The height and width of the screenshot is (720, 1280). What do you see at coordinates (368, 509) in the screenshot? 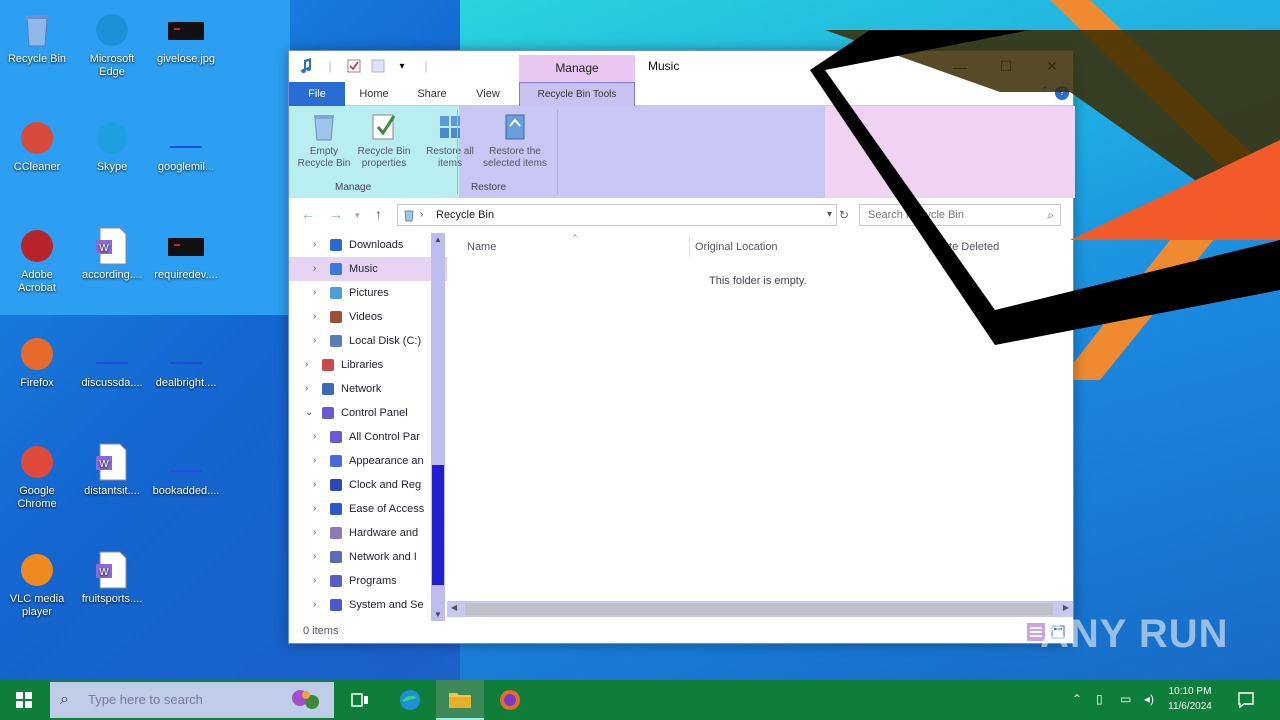
I see `nav-item: › Ease of Access` at bounding box center [368, 509].